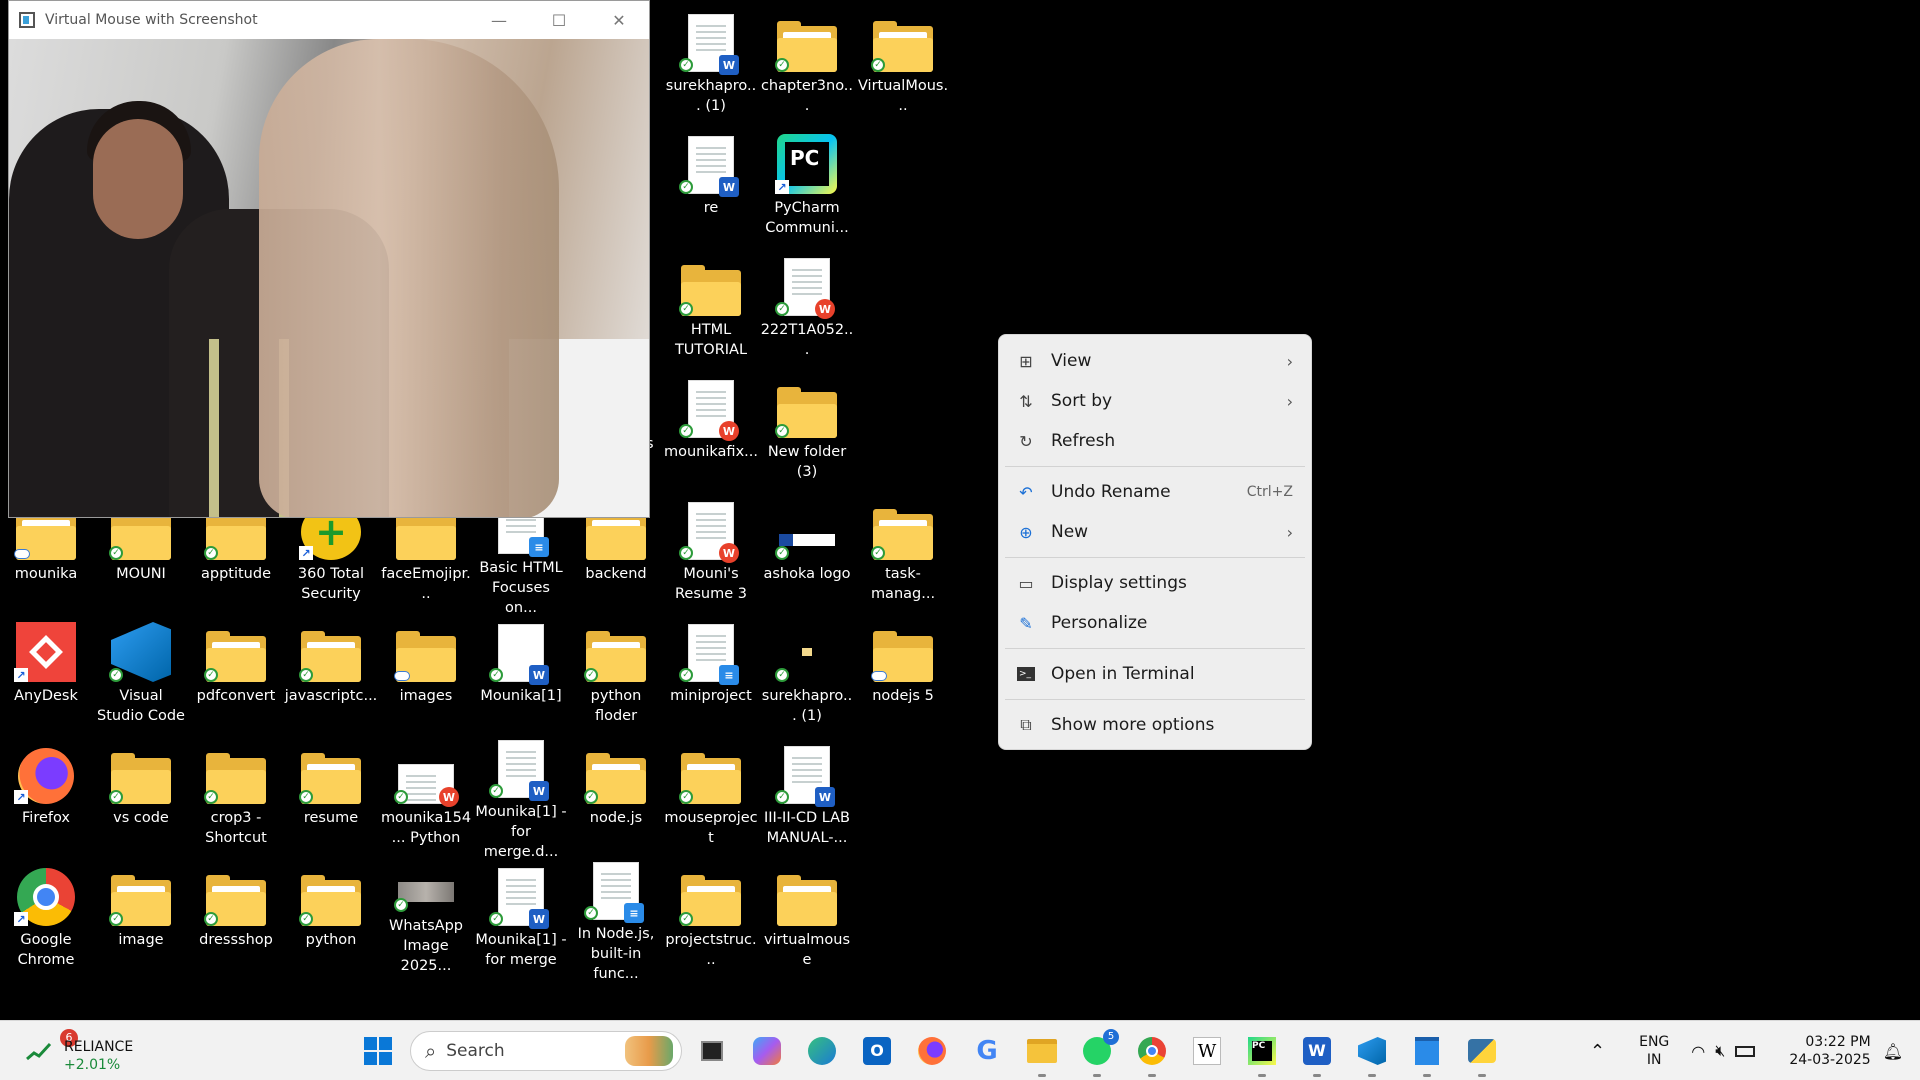 The height and width of the screenshot is (1080, 1920). Describe the element at coordinates (236, 828) in the screenshot. I see `desktop-icon-label: crop3 - Shortcut` at that location.